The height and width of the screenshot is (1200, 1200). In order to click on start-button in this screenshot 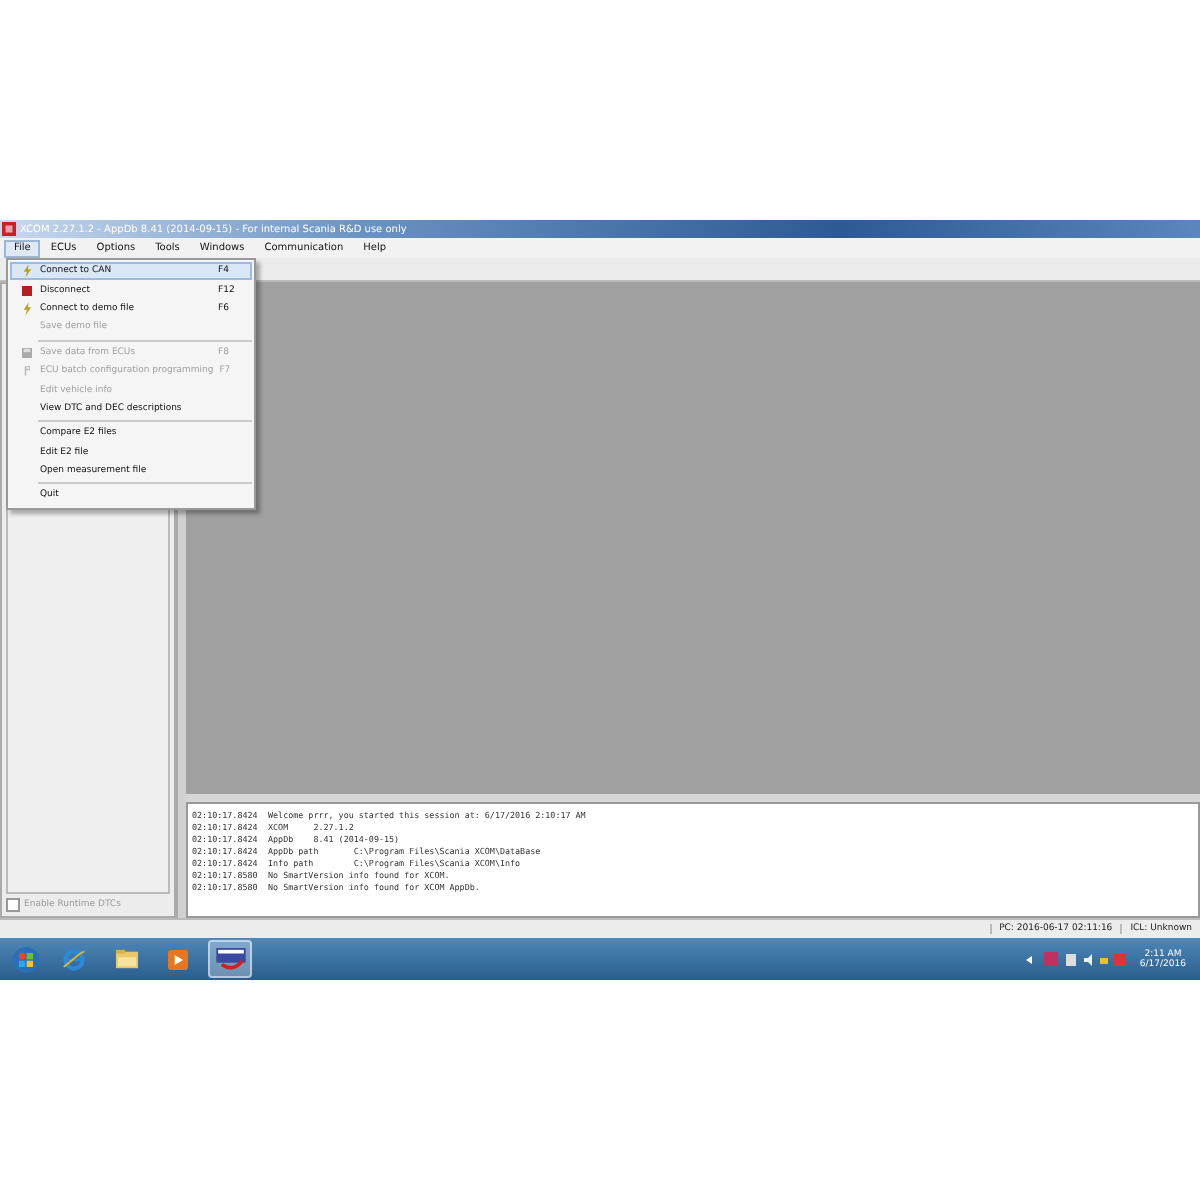, I will do `click(26, 959)`.